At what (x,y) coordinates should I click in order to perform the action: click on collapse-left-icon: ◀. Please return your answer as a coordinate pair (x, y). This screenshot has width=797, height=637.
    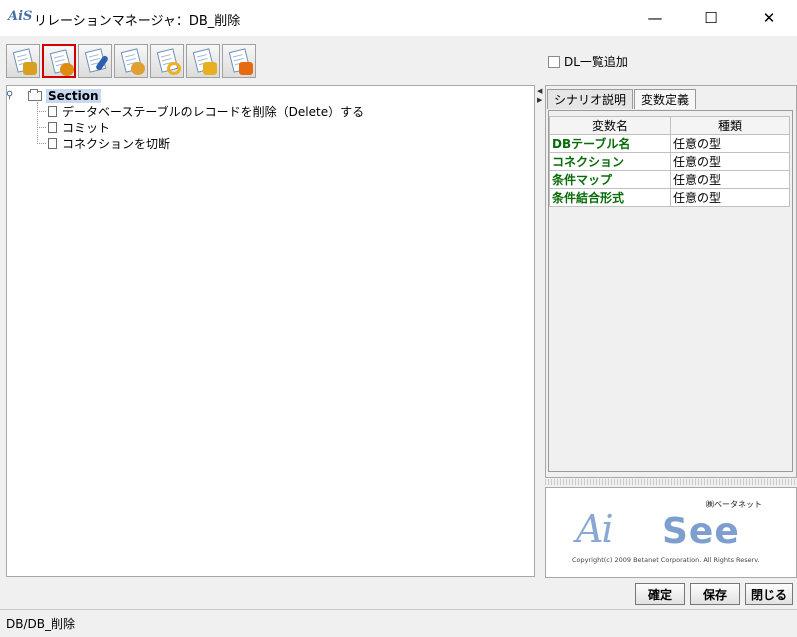
    Looking at the image, I should click on (539, 91).